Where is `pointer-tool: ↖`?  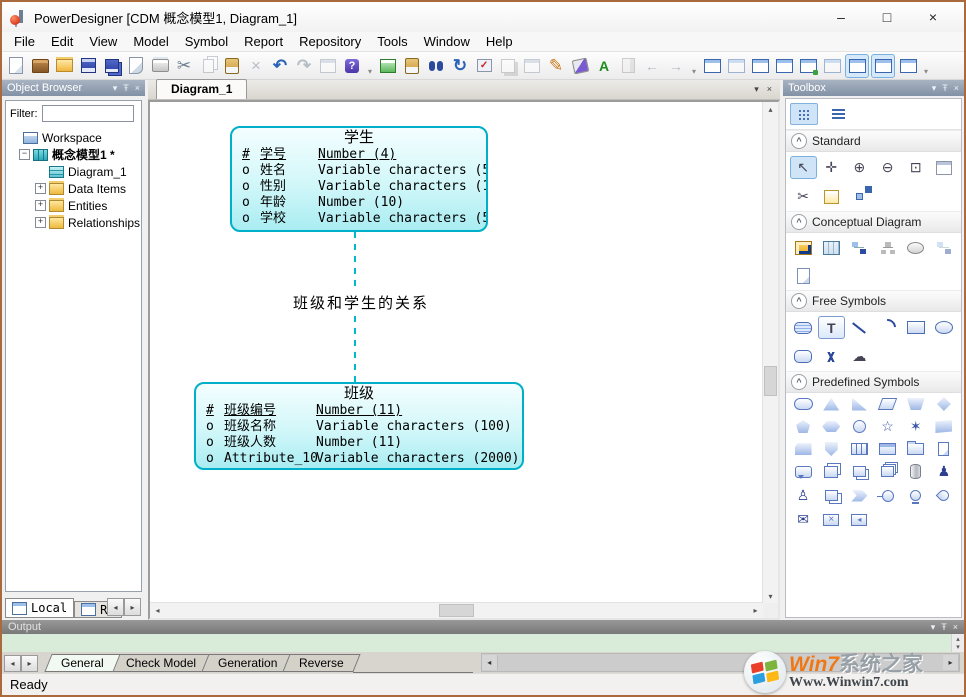 pointer-tool: ↖ is located at coordinates (803, 167).